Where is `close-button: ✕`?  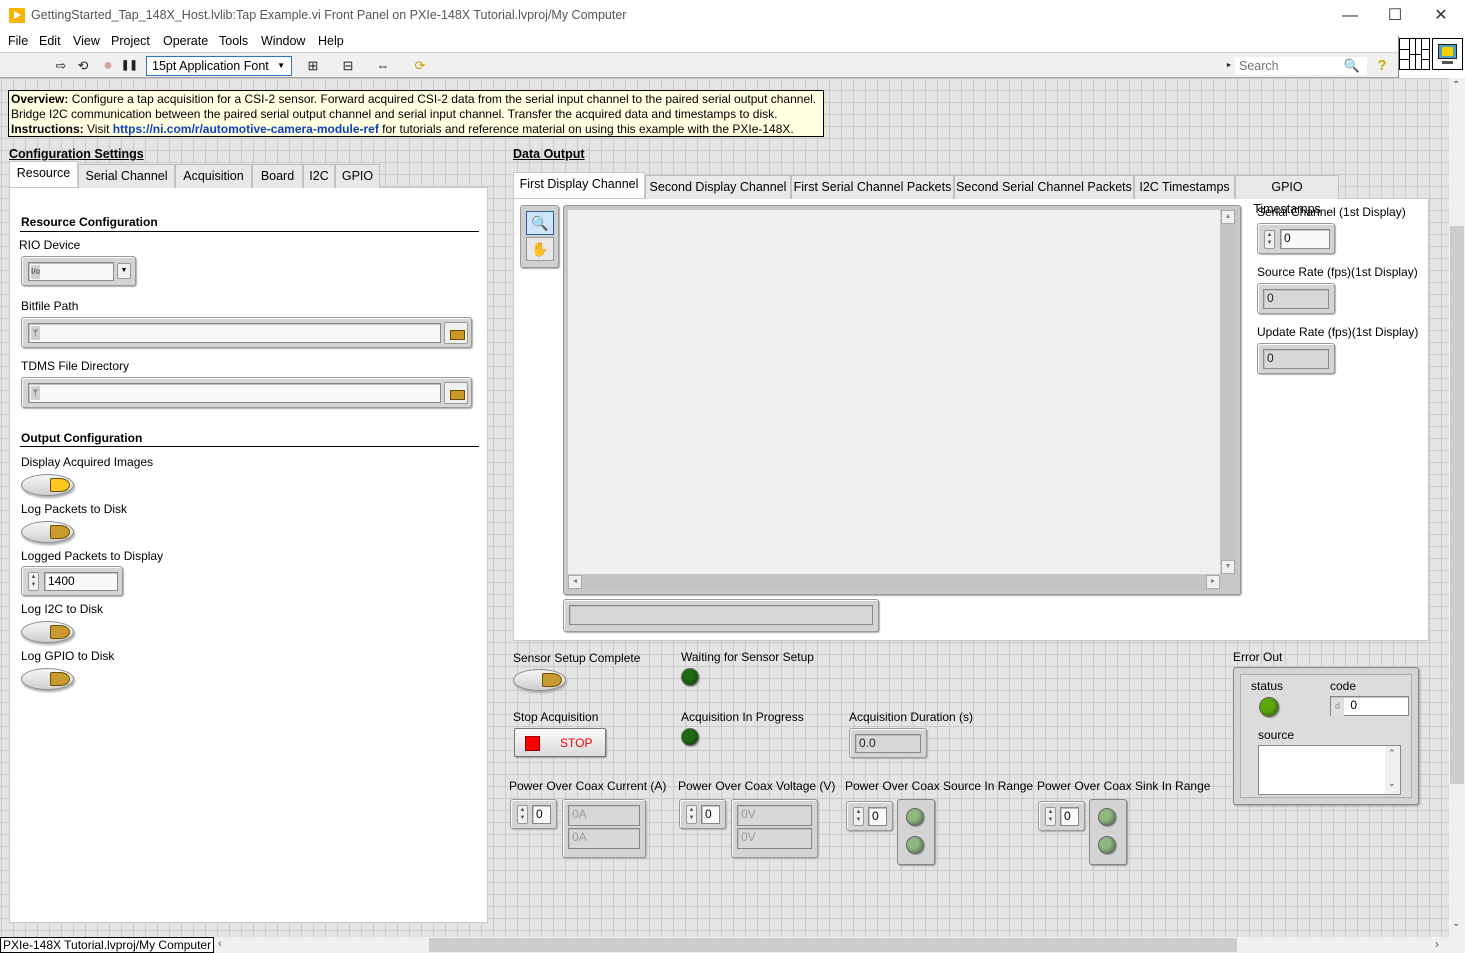 close-button: ✕ is located at coordinates (1441, 15).